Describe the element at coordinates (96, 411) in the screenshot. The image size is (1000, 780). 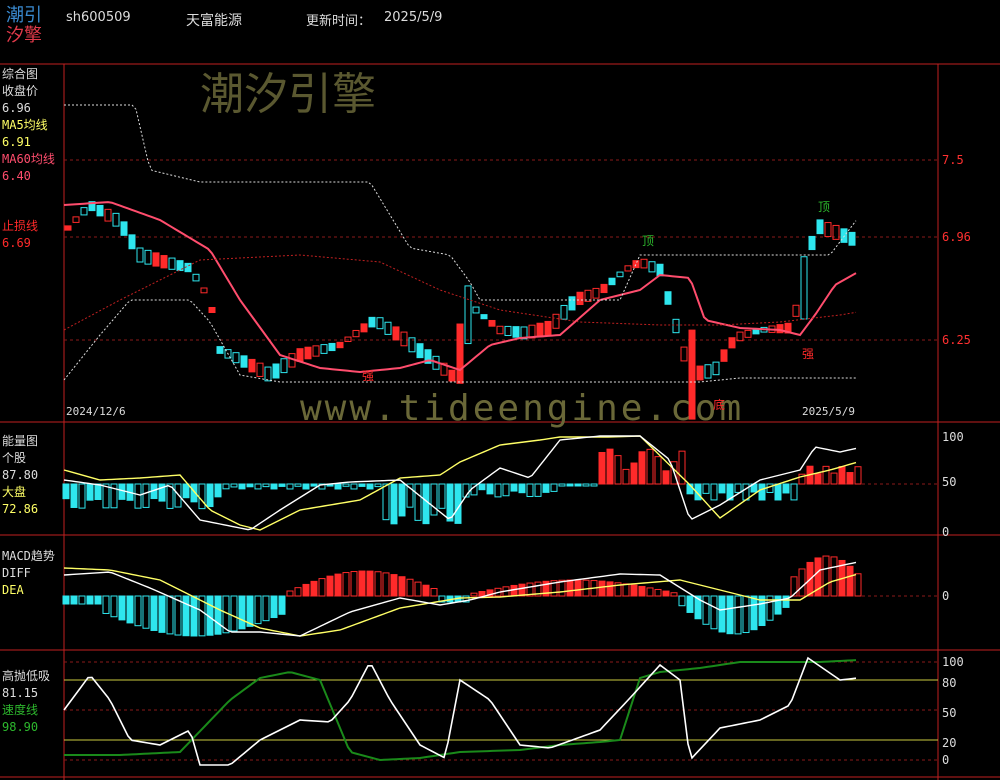
I see `date-start: 2024/12/6` at that location.